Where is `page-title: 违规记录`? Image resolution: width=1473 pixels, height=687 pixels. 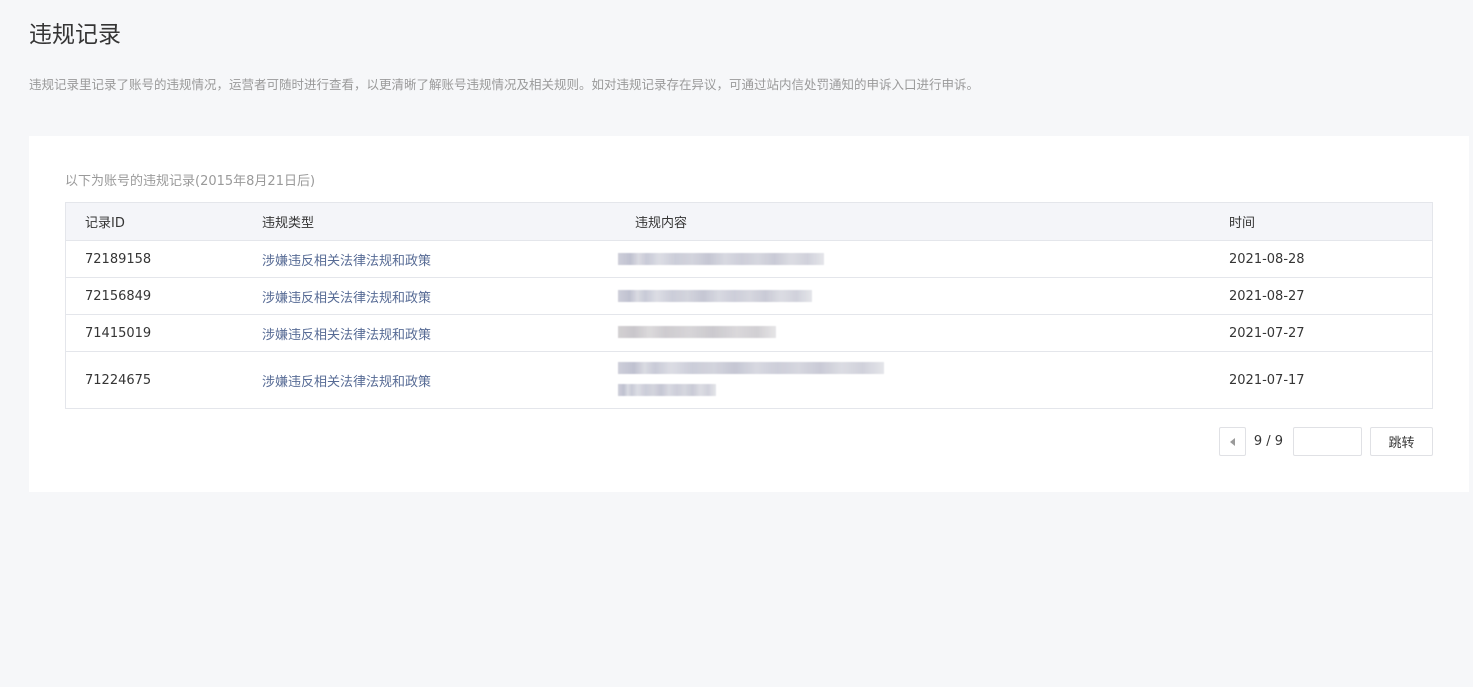
page-title: 违规记录 is located at coordinates (75, 35).